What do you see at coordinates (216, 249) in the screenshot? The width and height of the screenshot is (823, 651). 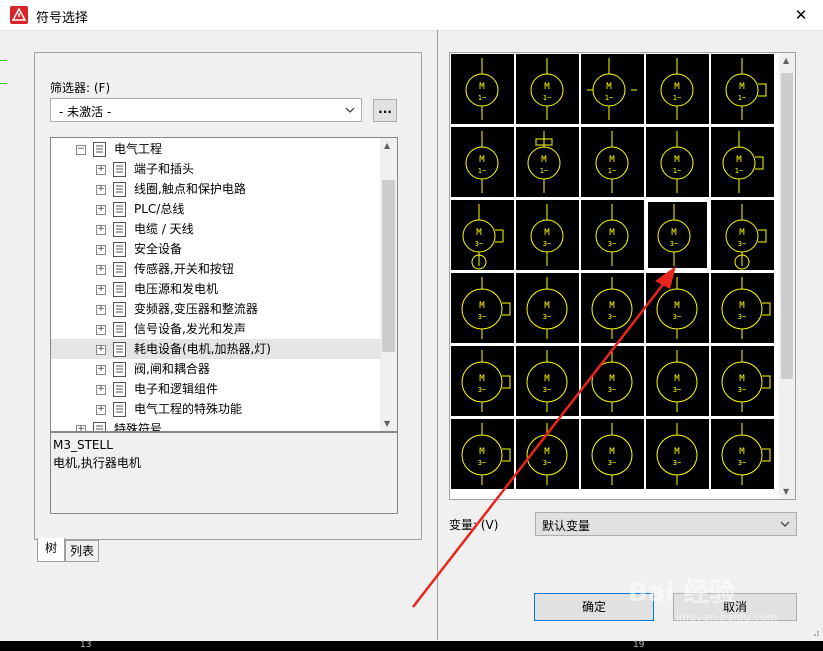 I see `tree-item: + 安全设备` at bounding box center [216, 249].